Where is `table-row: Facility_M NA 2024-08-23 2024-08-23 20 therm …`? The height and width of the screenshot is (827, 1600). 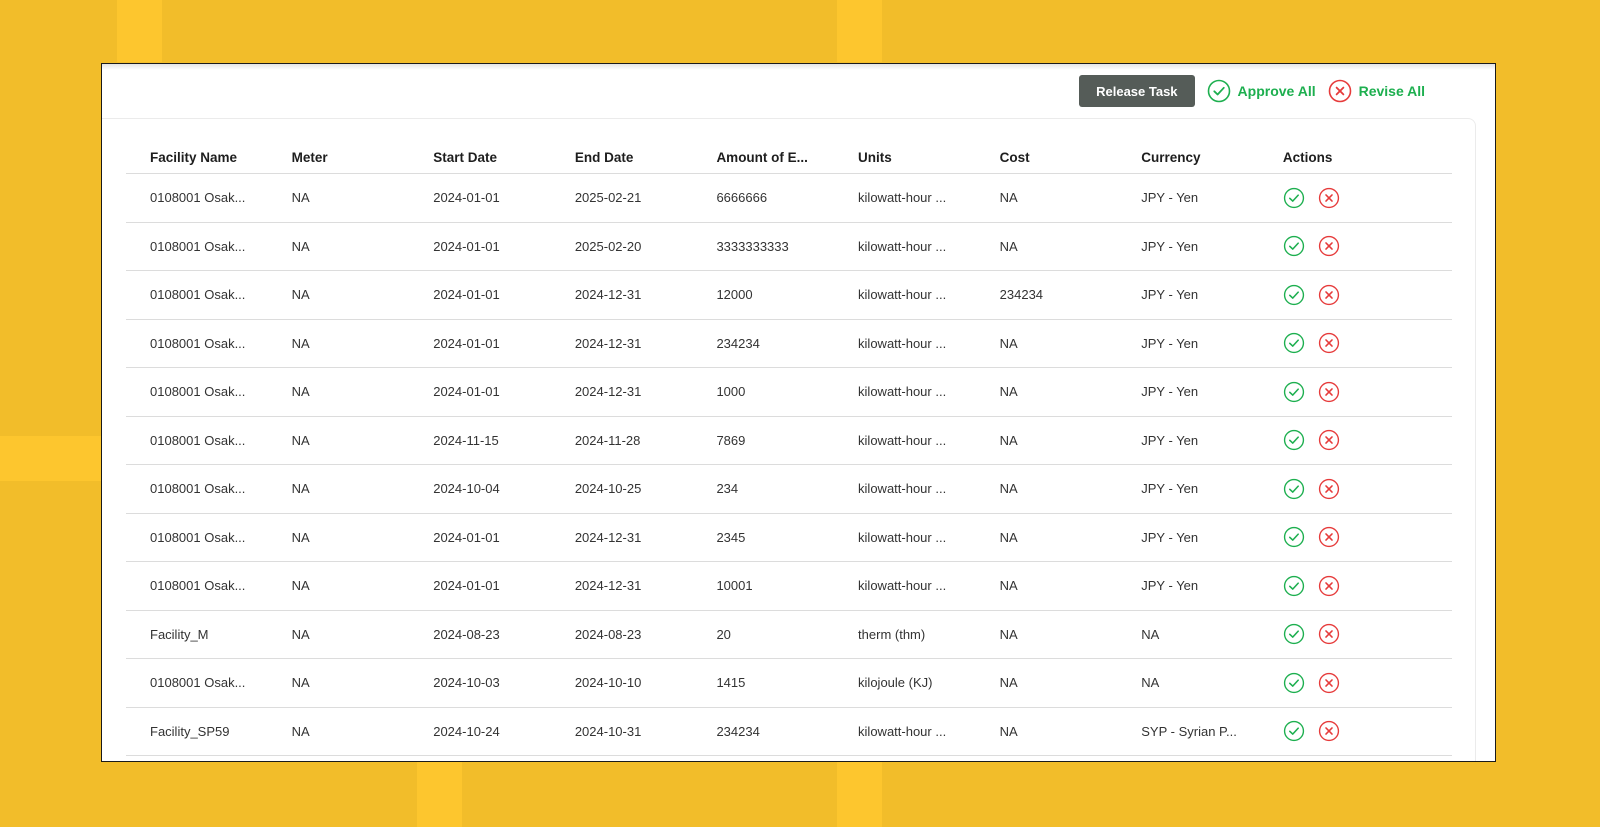
table-row: Facility_M NA 2024-08-23 2024-08-23 20 therm … is located at coordinates (789, 634).